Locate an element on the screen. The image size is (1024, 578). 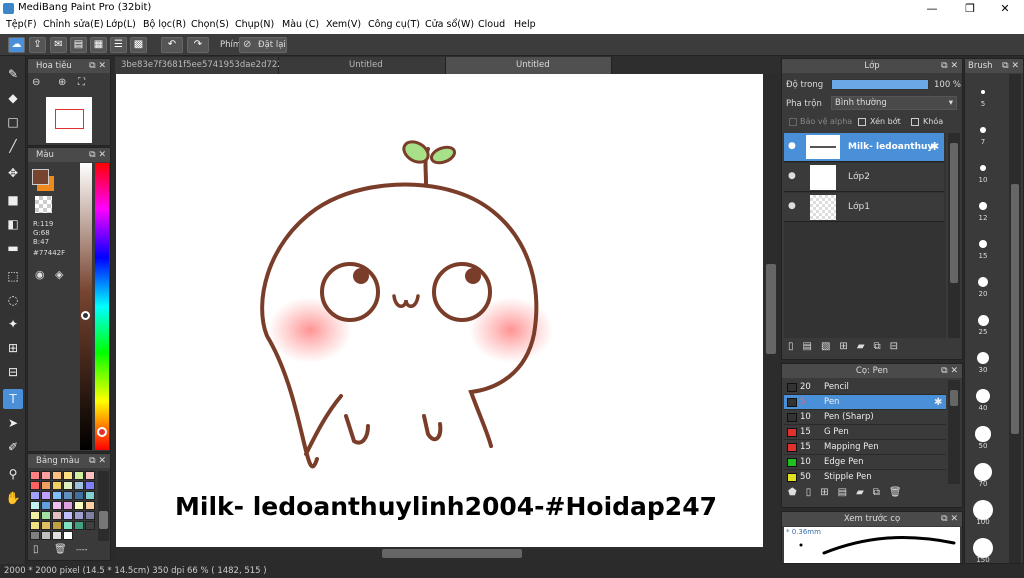
brush-folder-icon: ▰ is located at coordinates (864, 492).